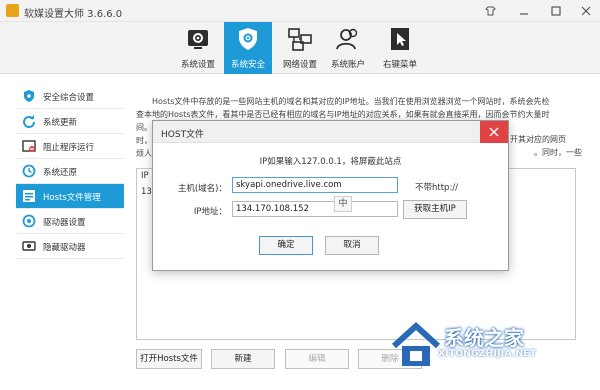 Image resolution: width=600 pixels, height=390 pixels. I want to click on shield-gear-icon, so click(248, 39).